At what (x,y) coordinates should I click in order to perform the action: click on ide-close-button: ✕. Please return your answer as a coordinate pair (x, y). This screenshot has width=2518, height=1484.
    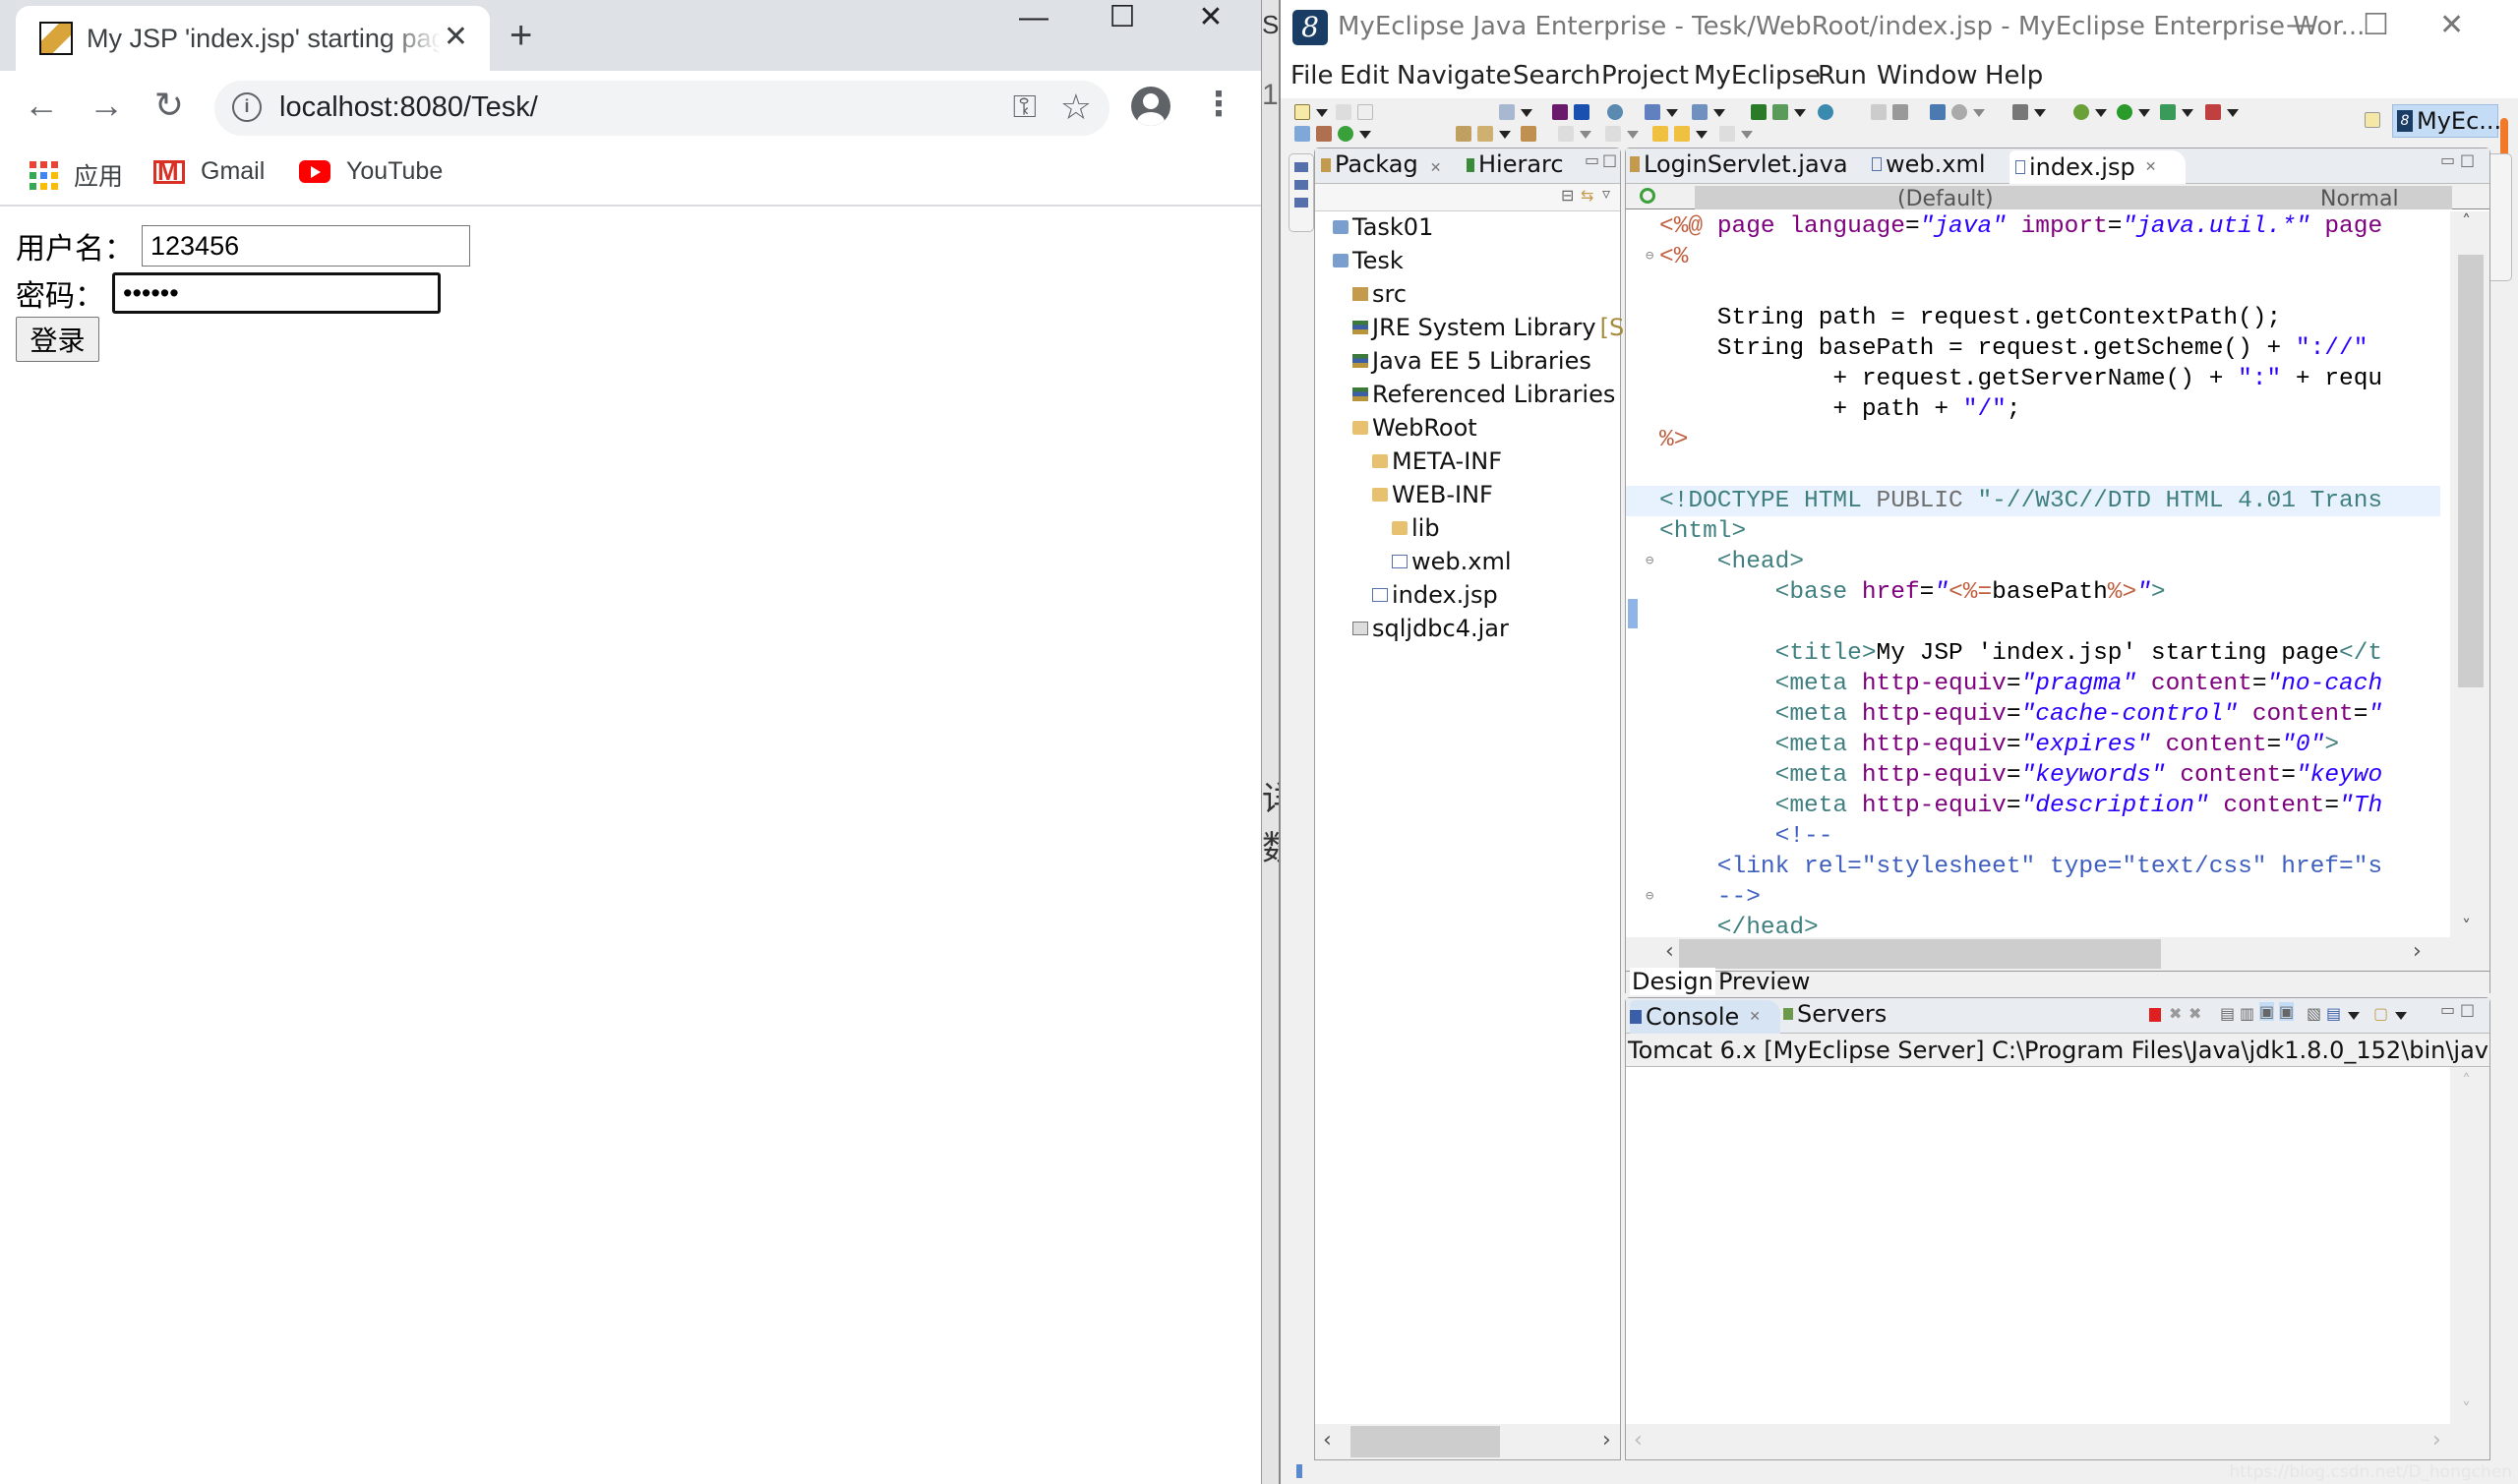
    Looking at the image, I should click on (2451, 25).